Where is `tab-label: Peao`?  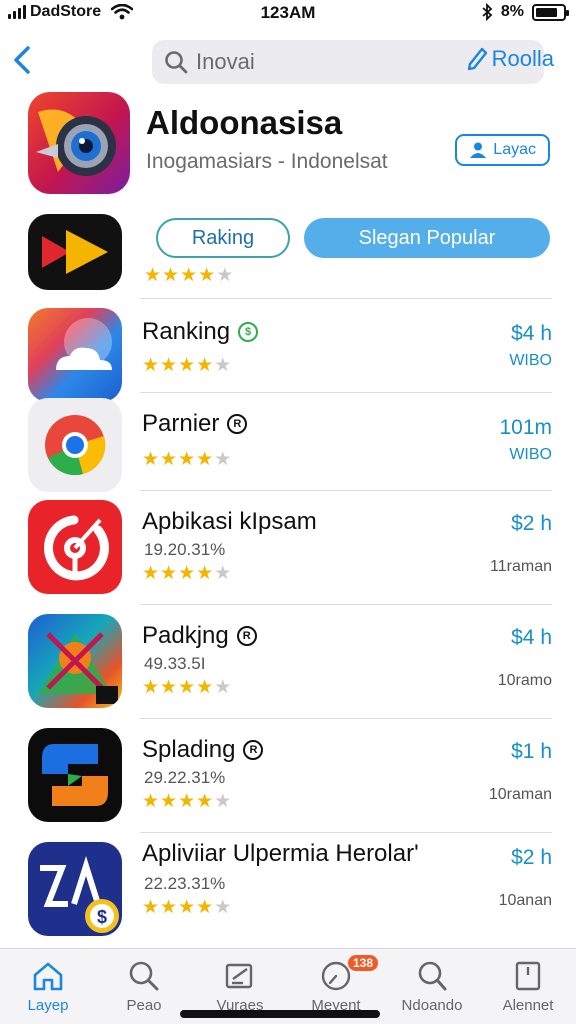
tab-label: Peao is located at coordinates (144, 1005).